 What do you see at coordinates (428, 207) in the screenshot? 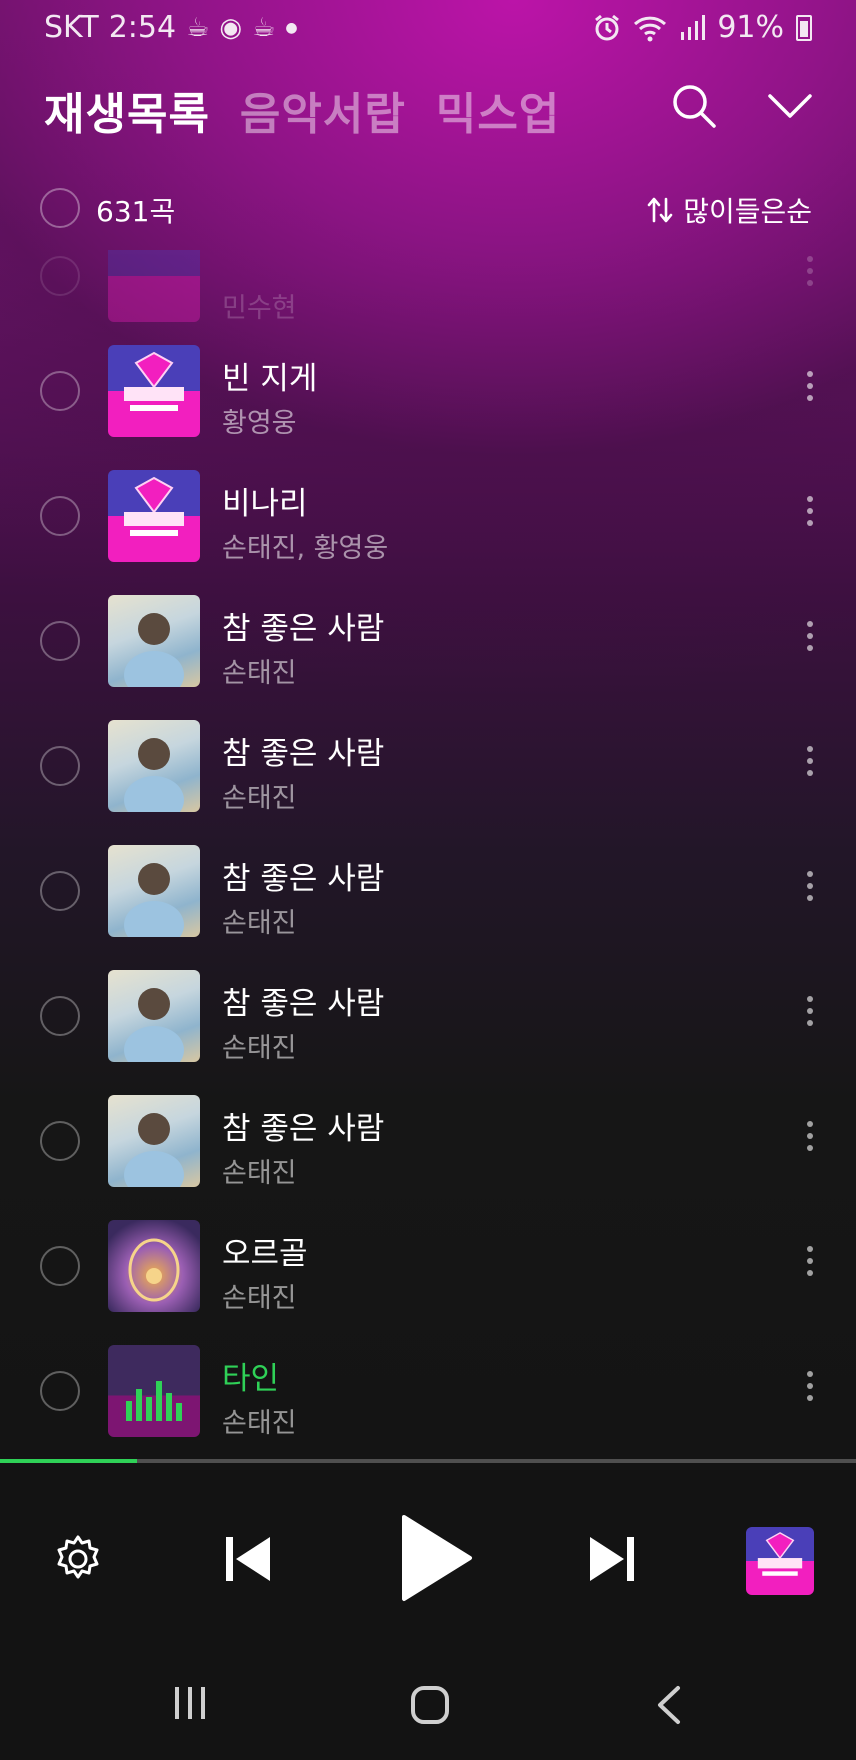
I see `list-toolbar: 631곡 많이들은순` at bounding box center [428, 207].